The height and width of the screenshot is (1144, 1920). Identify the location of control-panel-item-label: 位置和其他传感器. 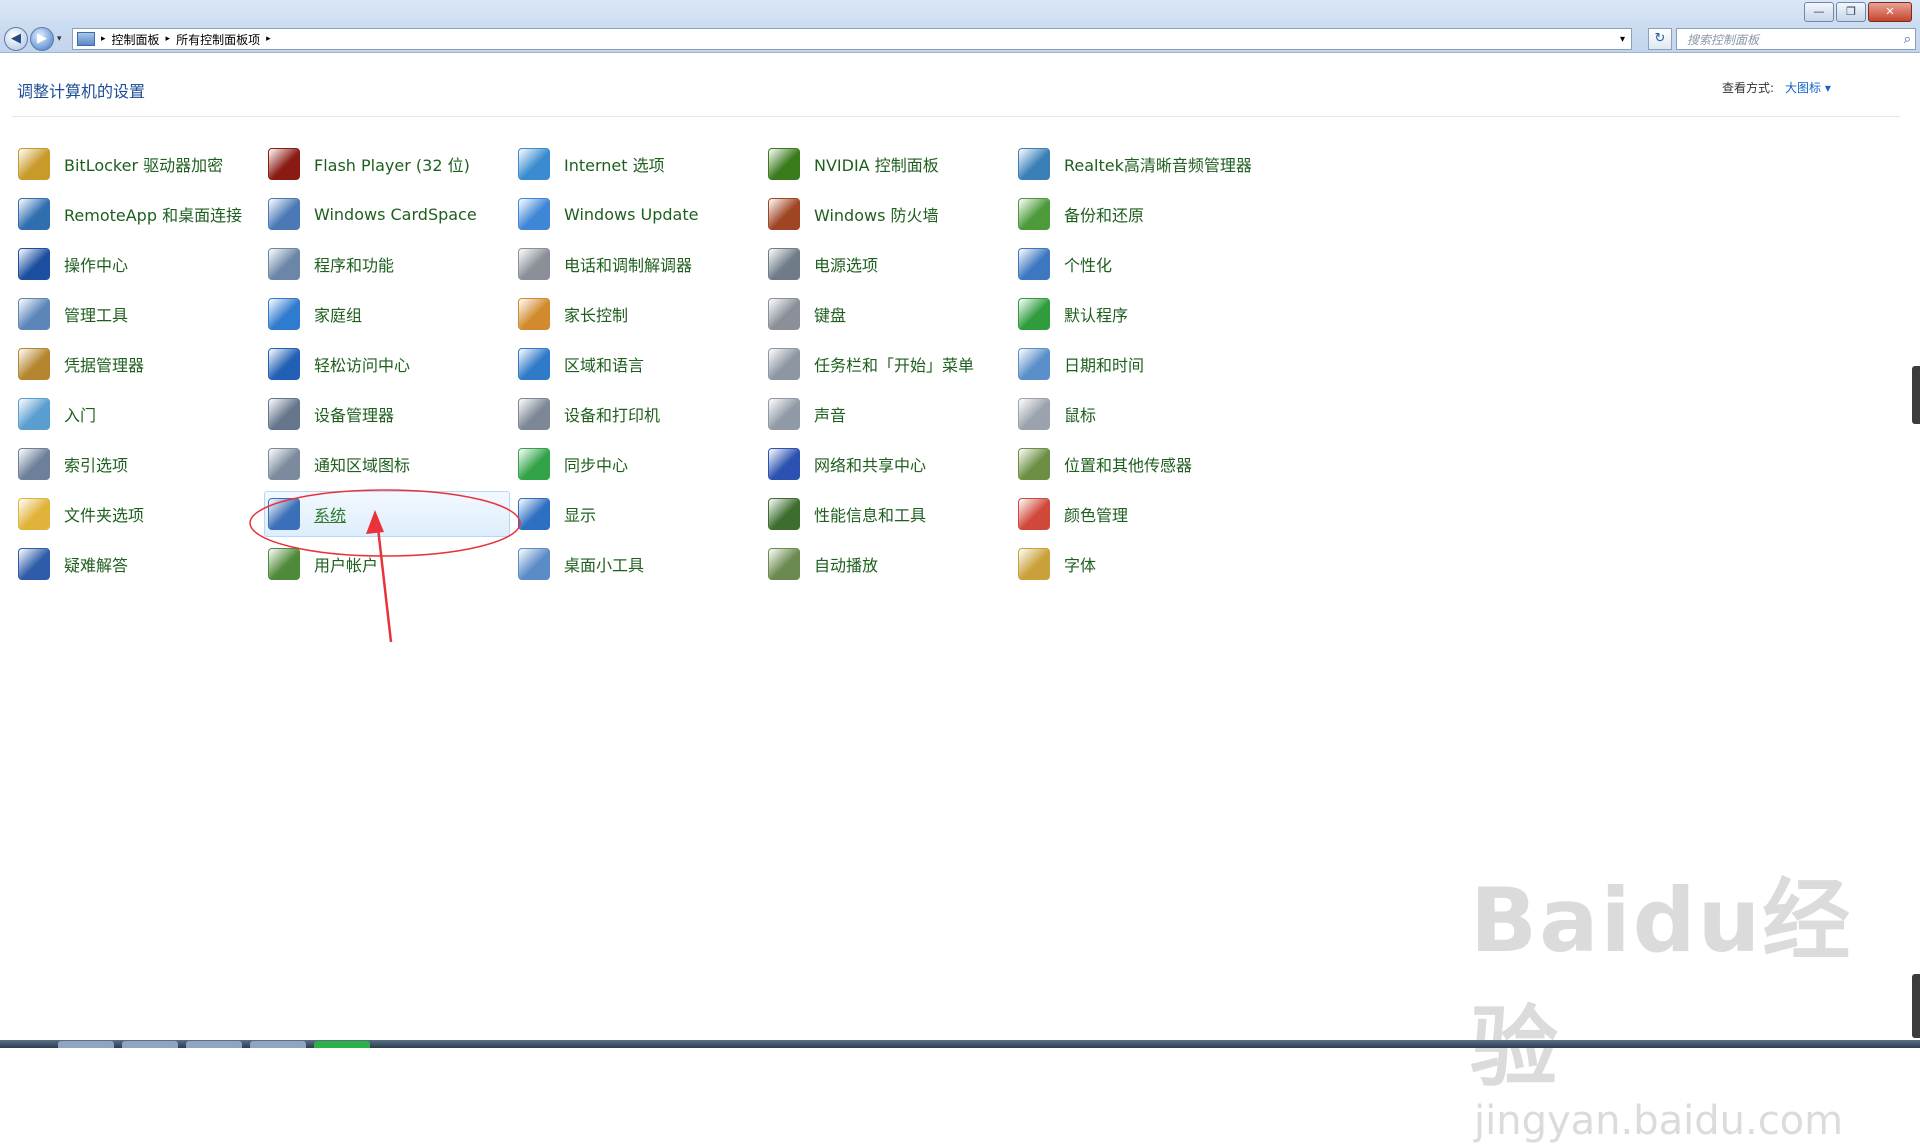
(1128, 465).